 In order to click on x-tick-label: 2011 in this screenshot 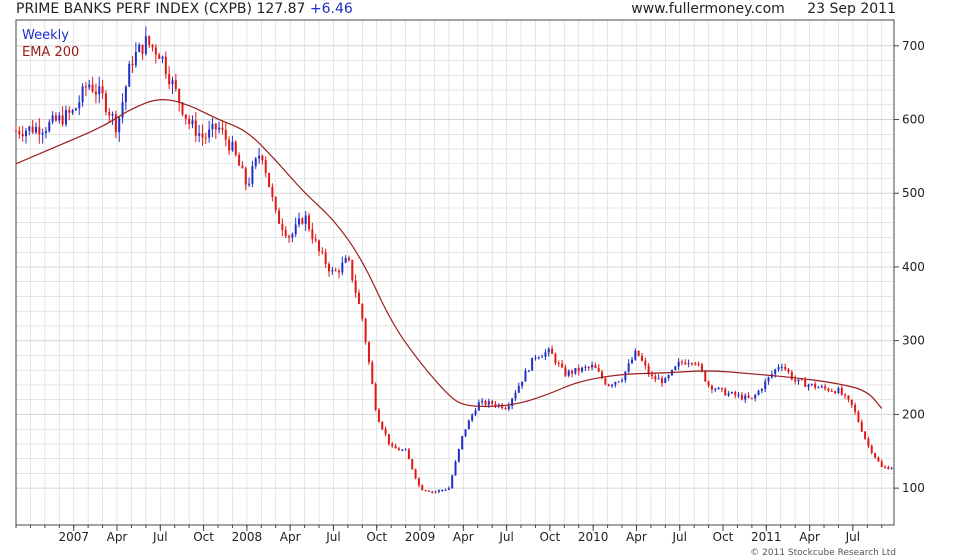, I will do `click(766, 537)`.